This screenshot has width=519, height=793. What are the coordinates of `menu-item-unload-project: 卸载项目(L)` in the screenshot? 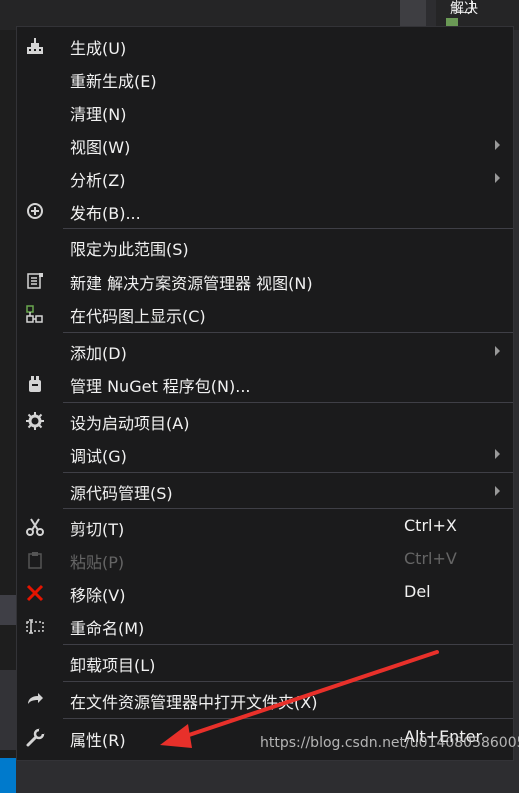 It's located at (265, 662).